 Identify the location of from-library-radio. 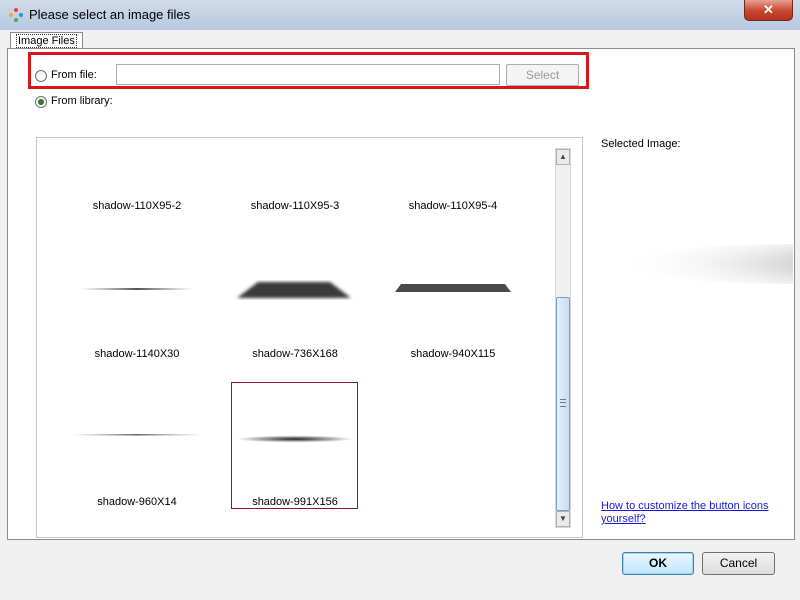
(41, 102).